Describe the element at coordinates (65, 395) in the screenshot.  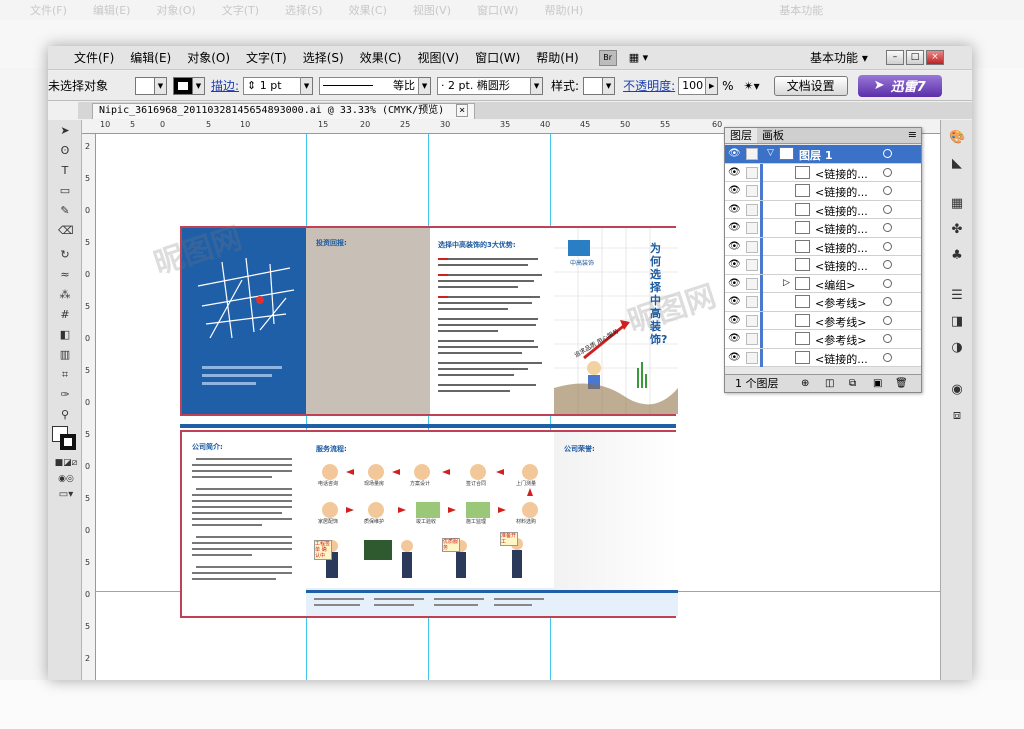
I see `eyedropper-tool-icon: ✑` at that location.